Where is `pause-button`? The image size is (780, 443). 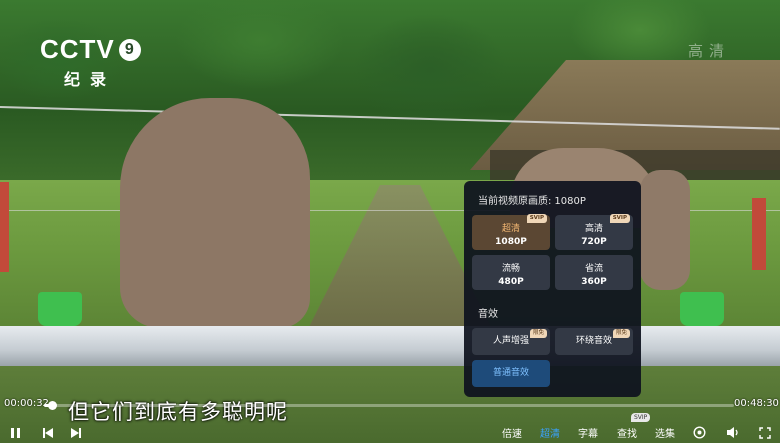
pause-button is located at coordinates (16, 432).